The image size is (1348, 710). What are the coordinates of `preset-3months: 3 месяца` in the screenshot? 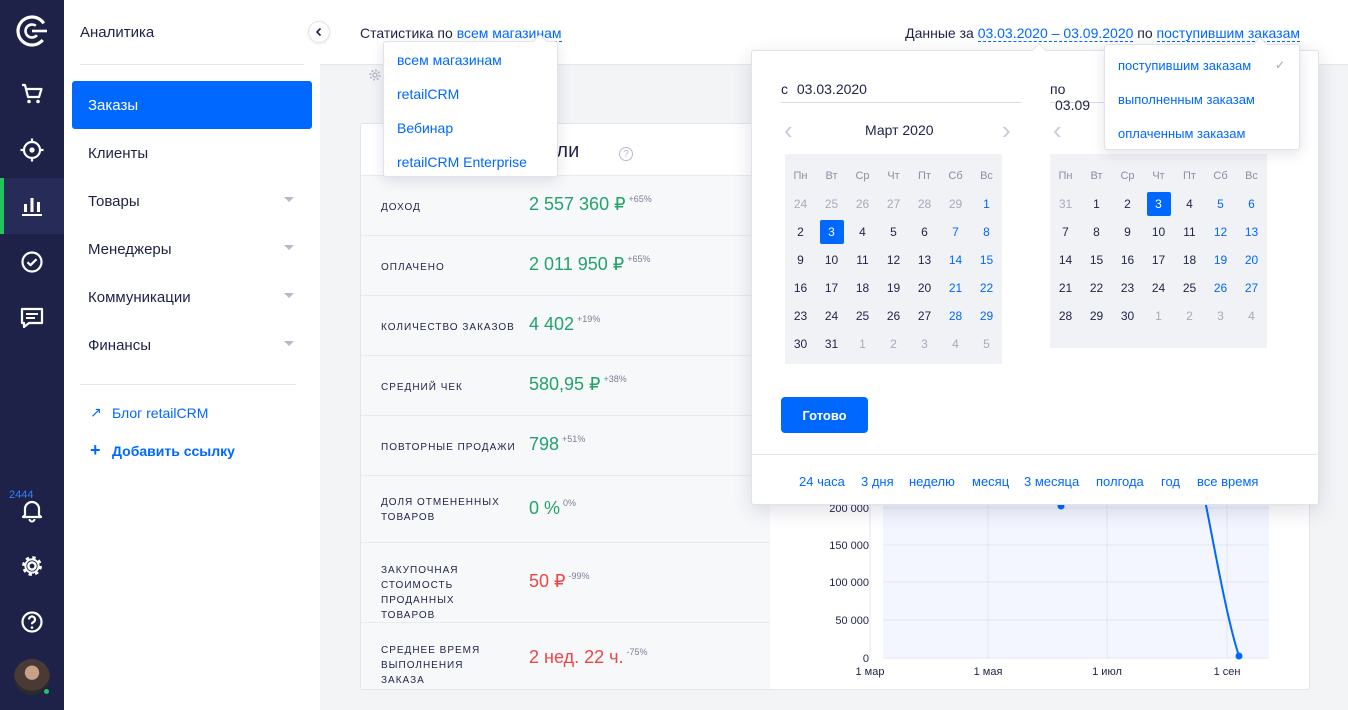 It's located at (1051, 481).